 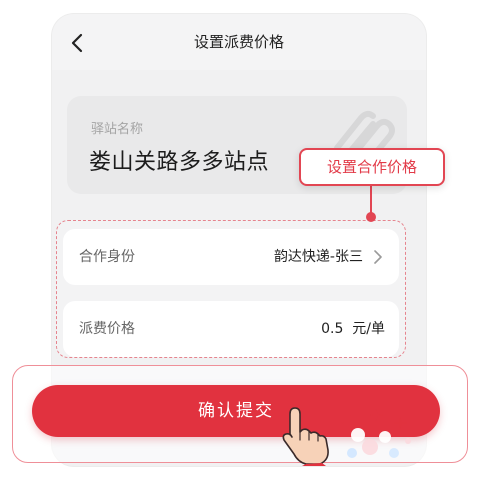 I want to click on price-label: 派费价格, so click(x=107, y=329).